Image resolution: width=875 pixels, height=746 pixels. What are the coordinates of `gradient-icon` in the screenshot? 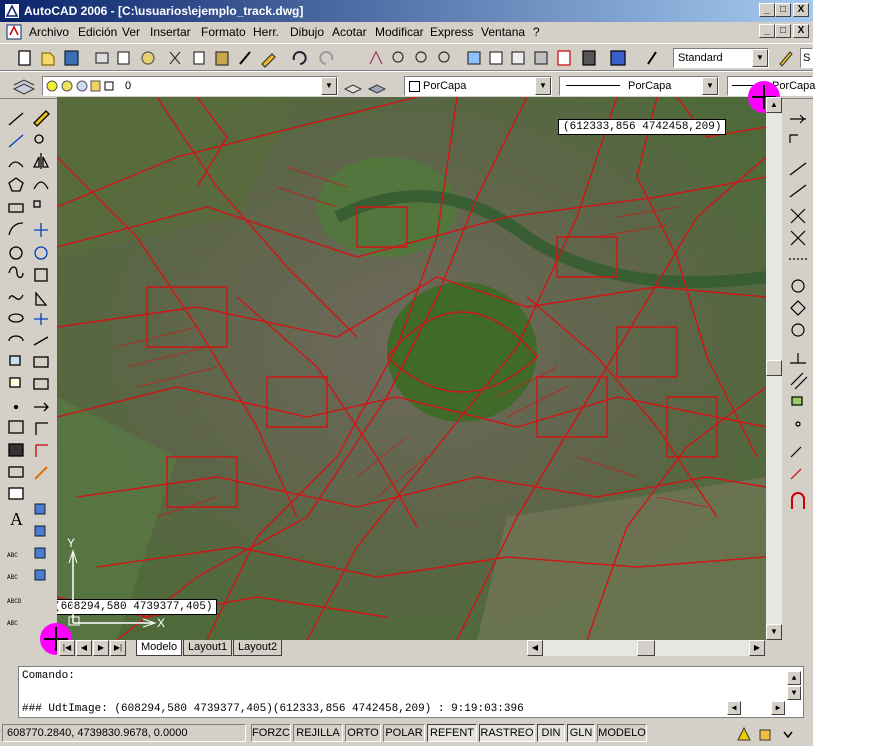 It's located at (16, 450).